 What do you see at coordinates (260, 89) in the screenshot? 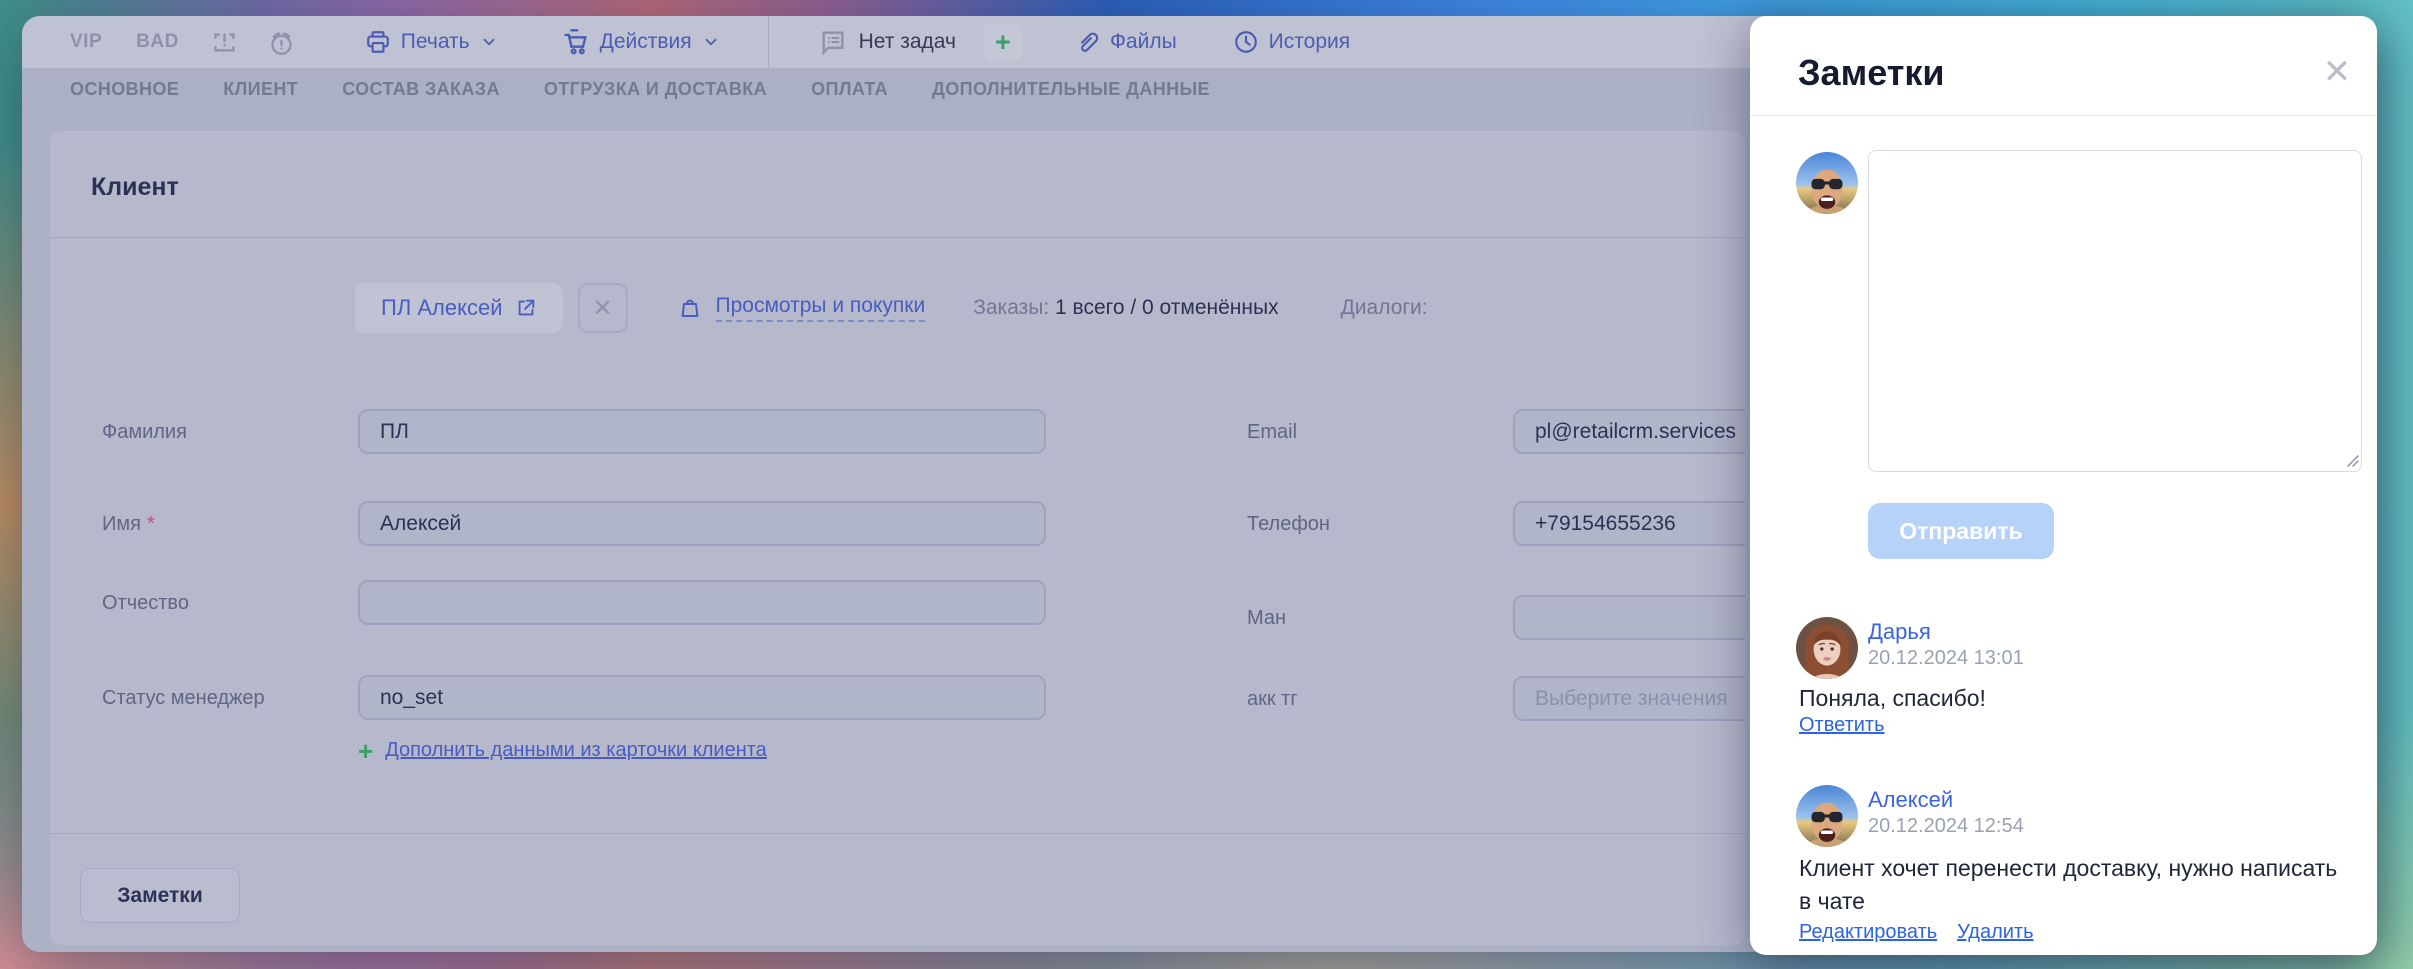
I see `tab-client: КЛИЕНТ` at bounding box center [260, 89].